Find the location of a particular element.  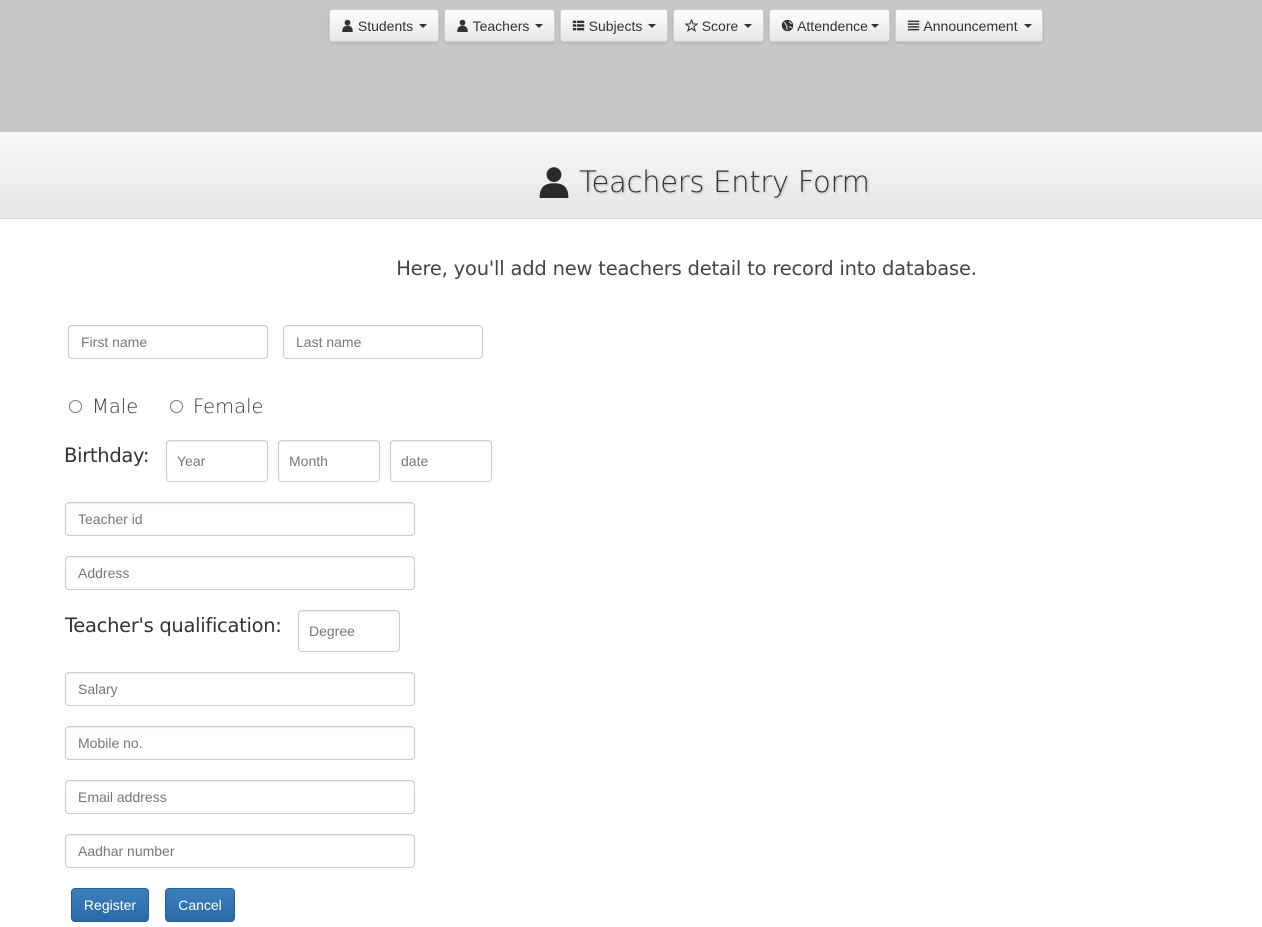

female-radio is located at coordinates (176, 406).